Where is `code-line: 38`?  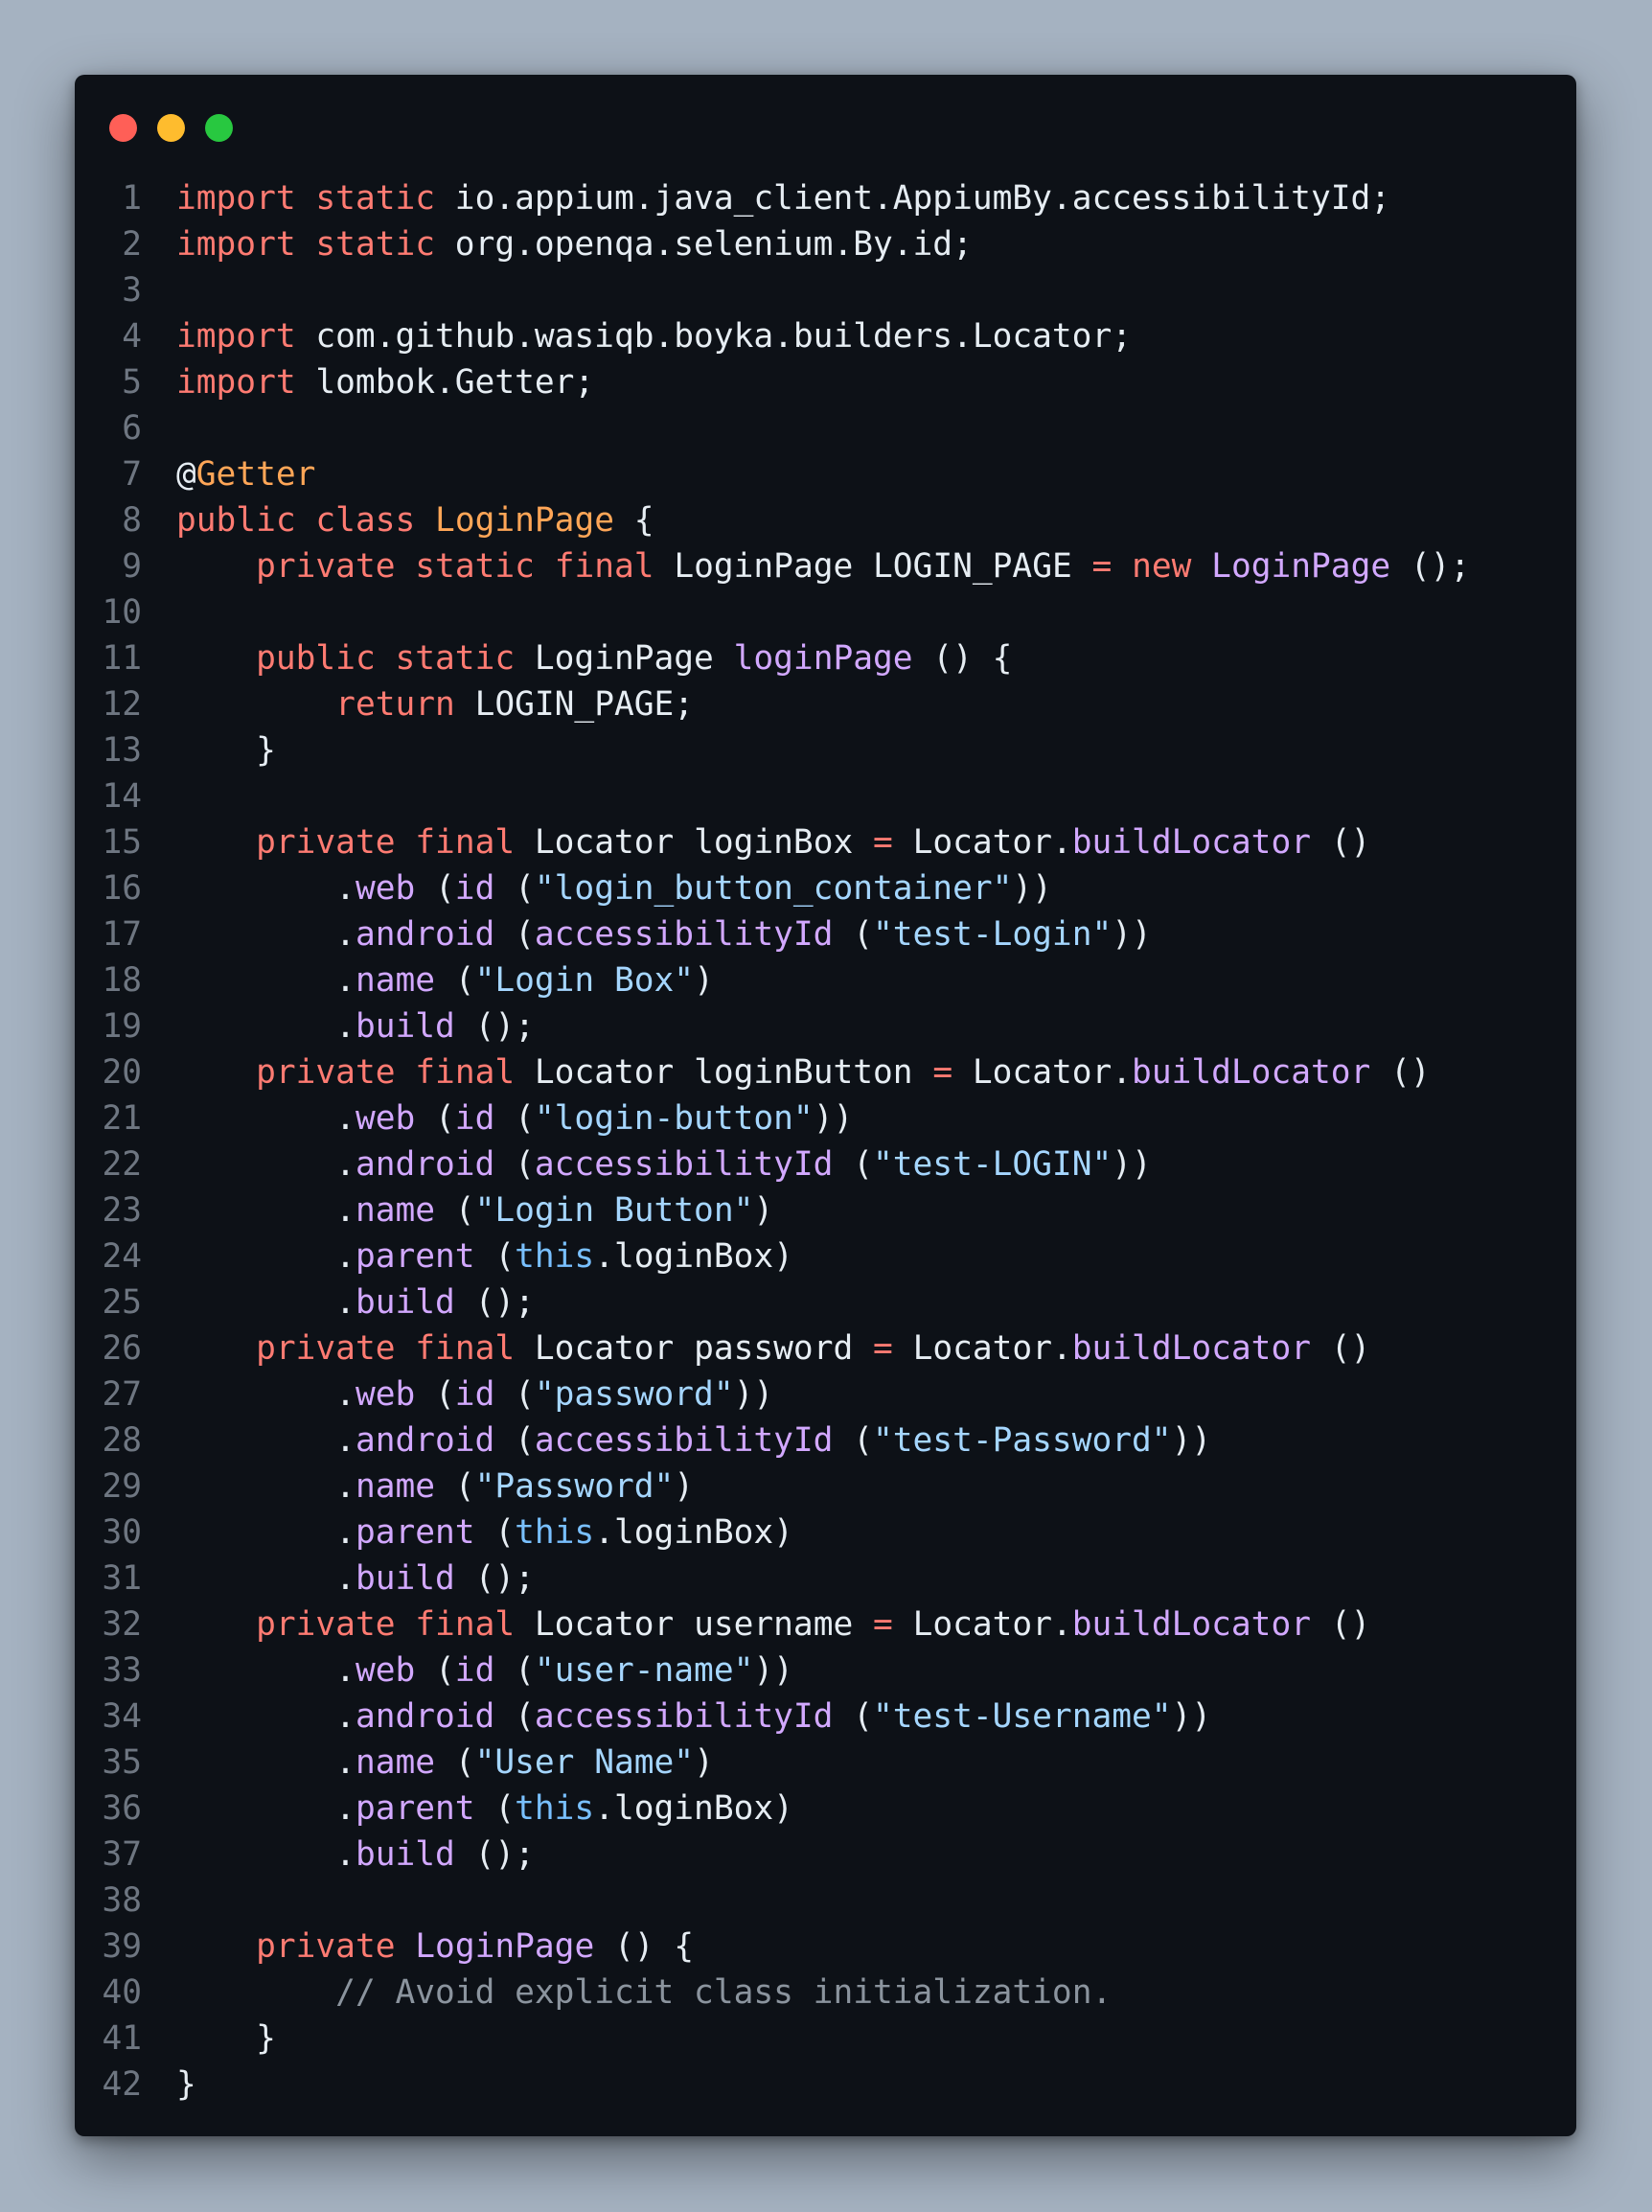 code-line: 38 is located at coordinates (772, 1901).